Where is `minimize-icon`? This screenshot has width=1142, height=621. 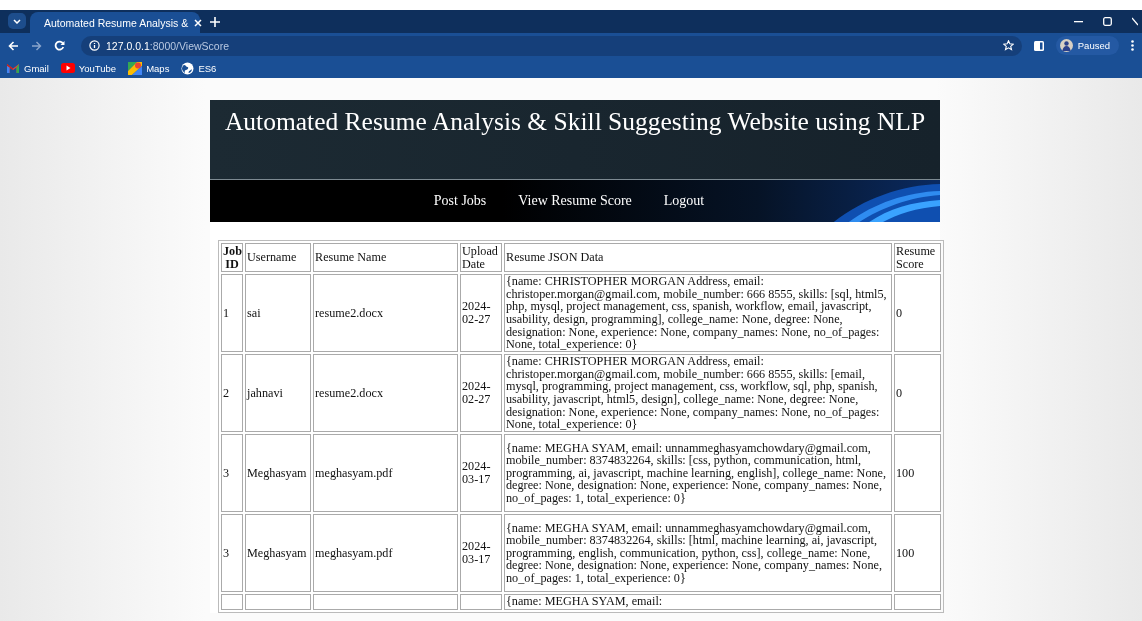
minimize-icon is located at coordinates (1078, 21).